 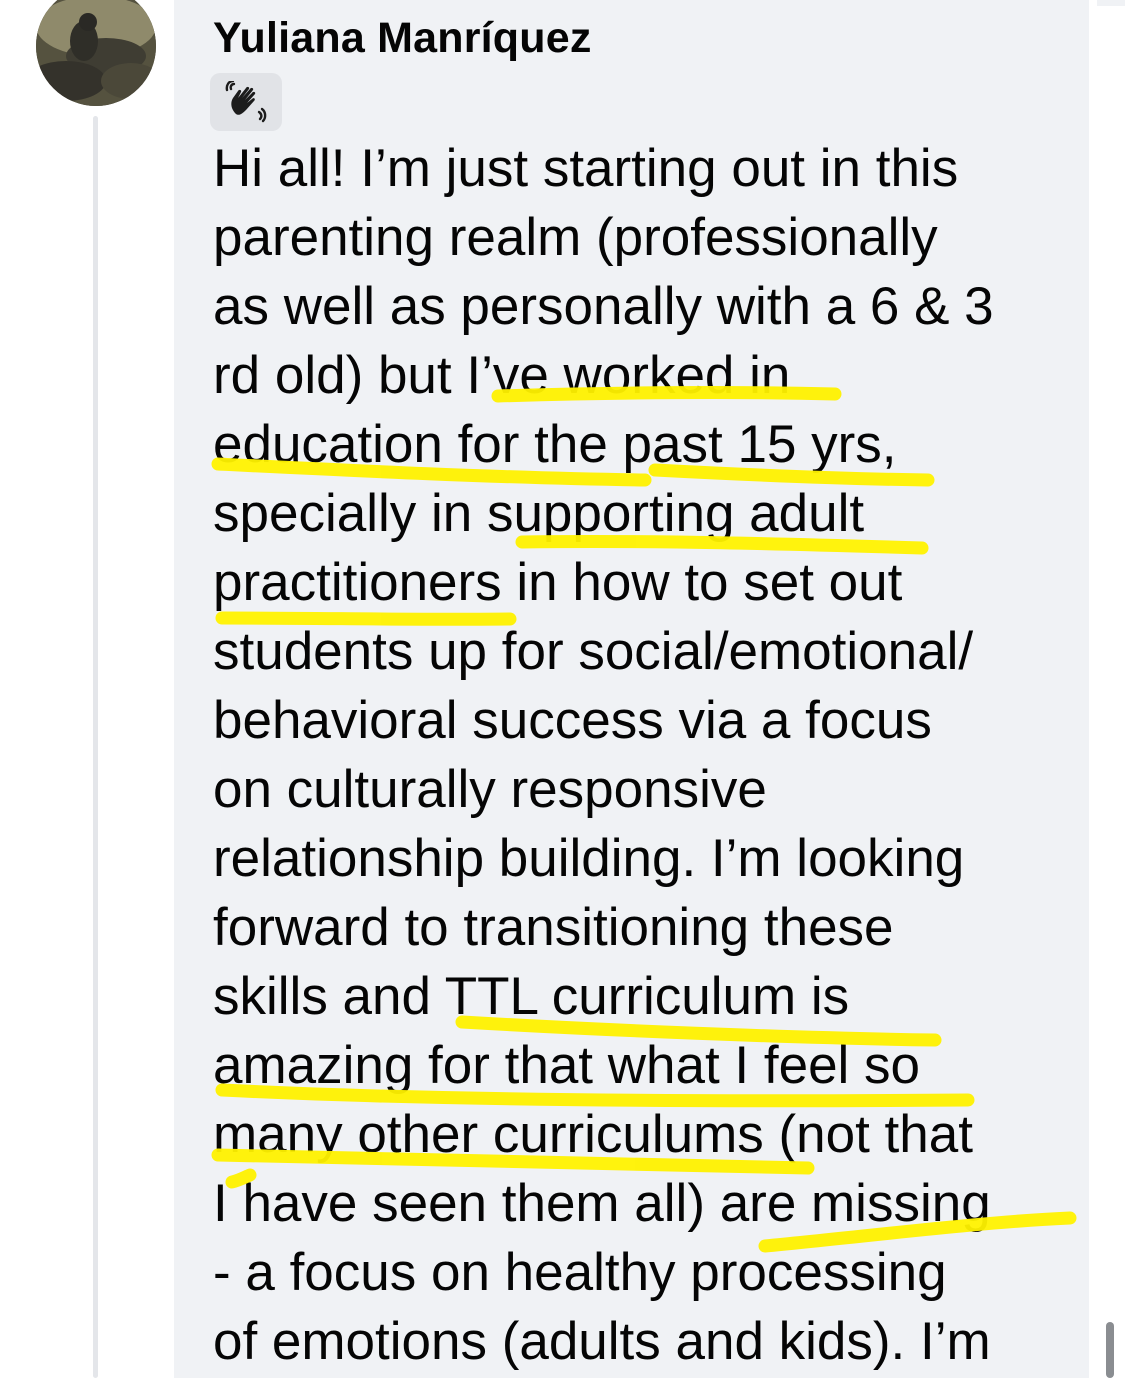 I want to click on thread-line, so click(x=95, y=747).